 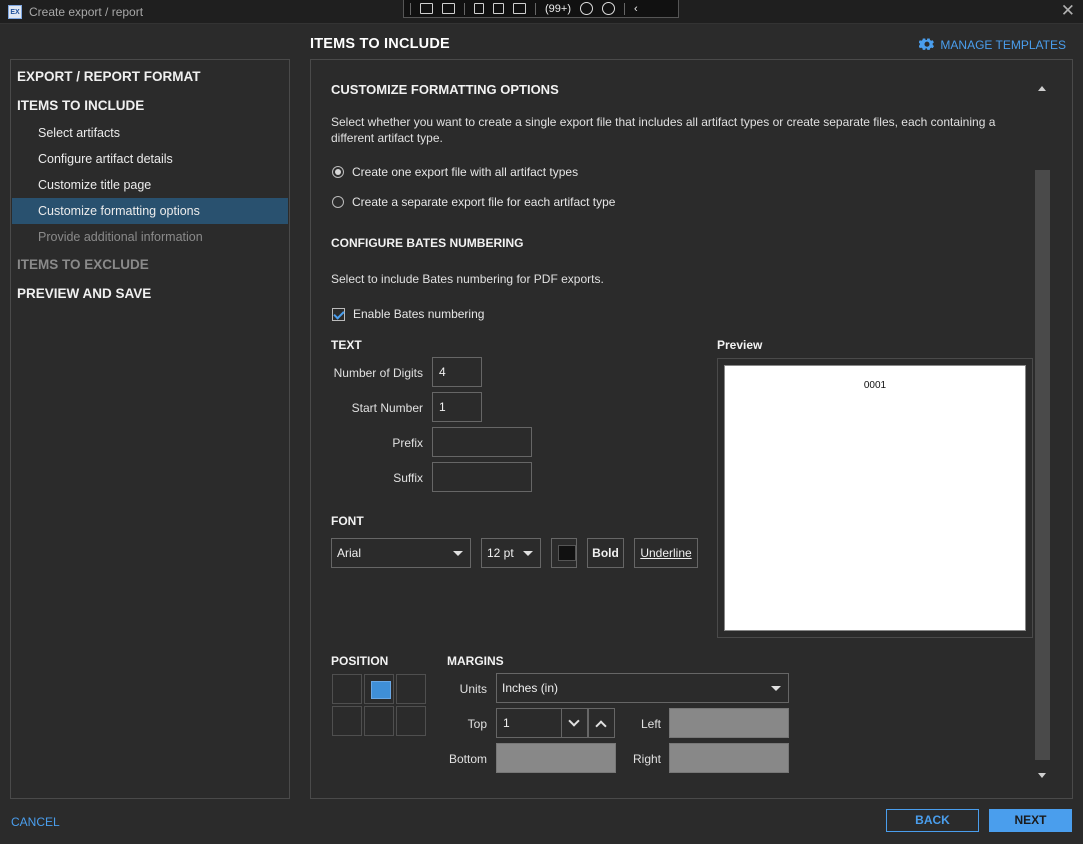 What do you see at coordinates (729, 758) in the screenshot?
I see `right-margin-input` at bounding box center [729, 758].